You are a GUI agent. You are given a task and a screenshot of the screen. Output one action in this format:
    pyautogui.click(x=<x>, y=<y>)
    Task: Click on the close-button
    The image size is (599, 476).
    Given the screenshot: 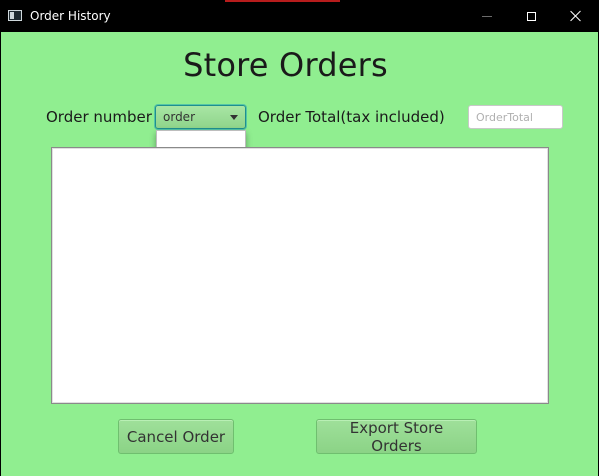 What is the action you would take?
    pyautogui.click(x=576, y=16)
    